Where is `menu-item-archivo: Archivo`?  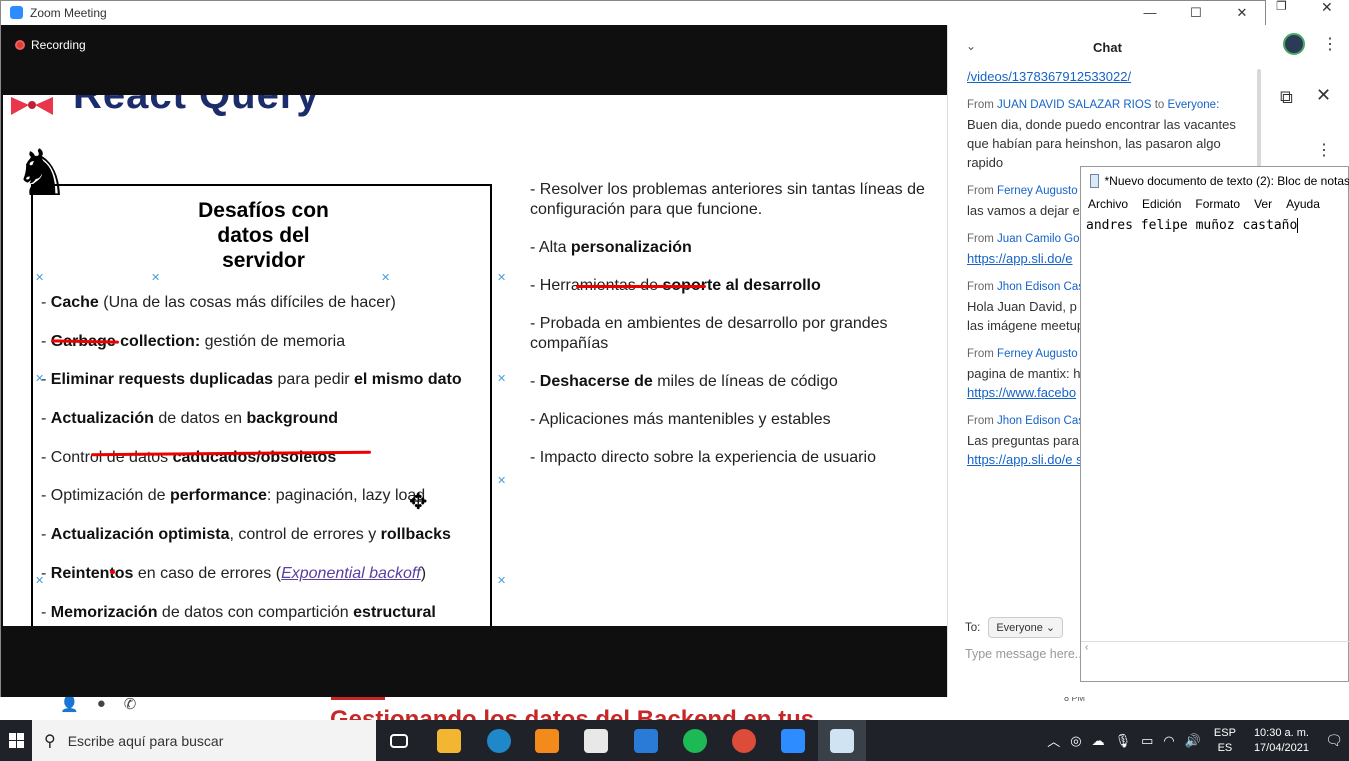
menu-item-archivo: Archivo is located at coordinates (1108, 206).